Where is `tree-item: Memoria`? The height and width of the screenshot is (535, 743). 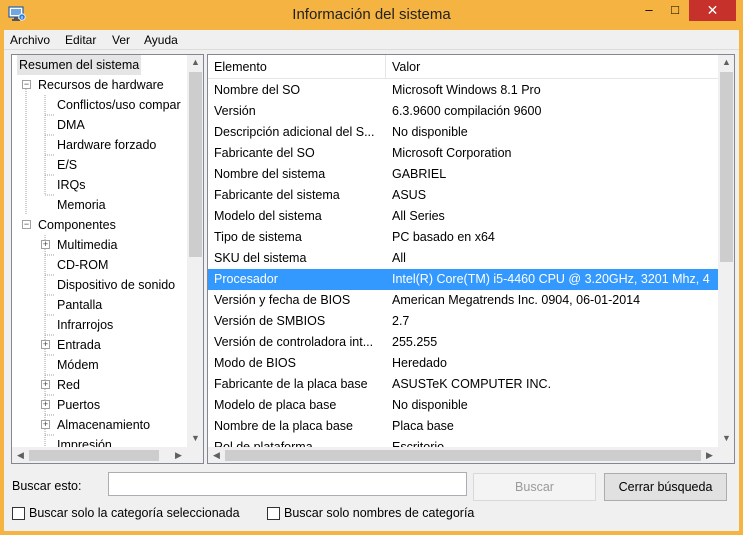 tree-item: Memoria is located at coordinates (81, 205).